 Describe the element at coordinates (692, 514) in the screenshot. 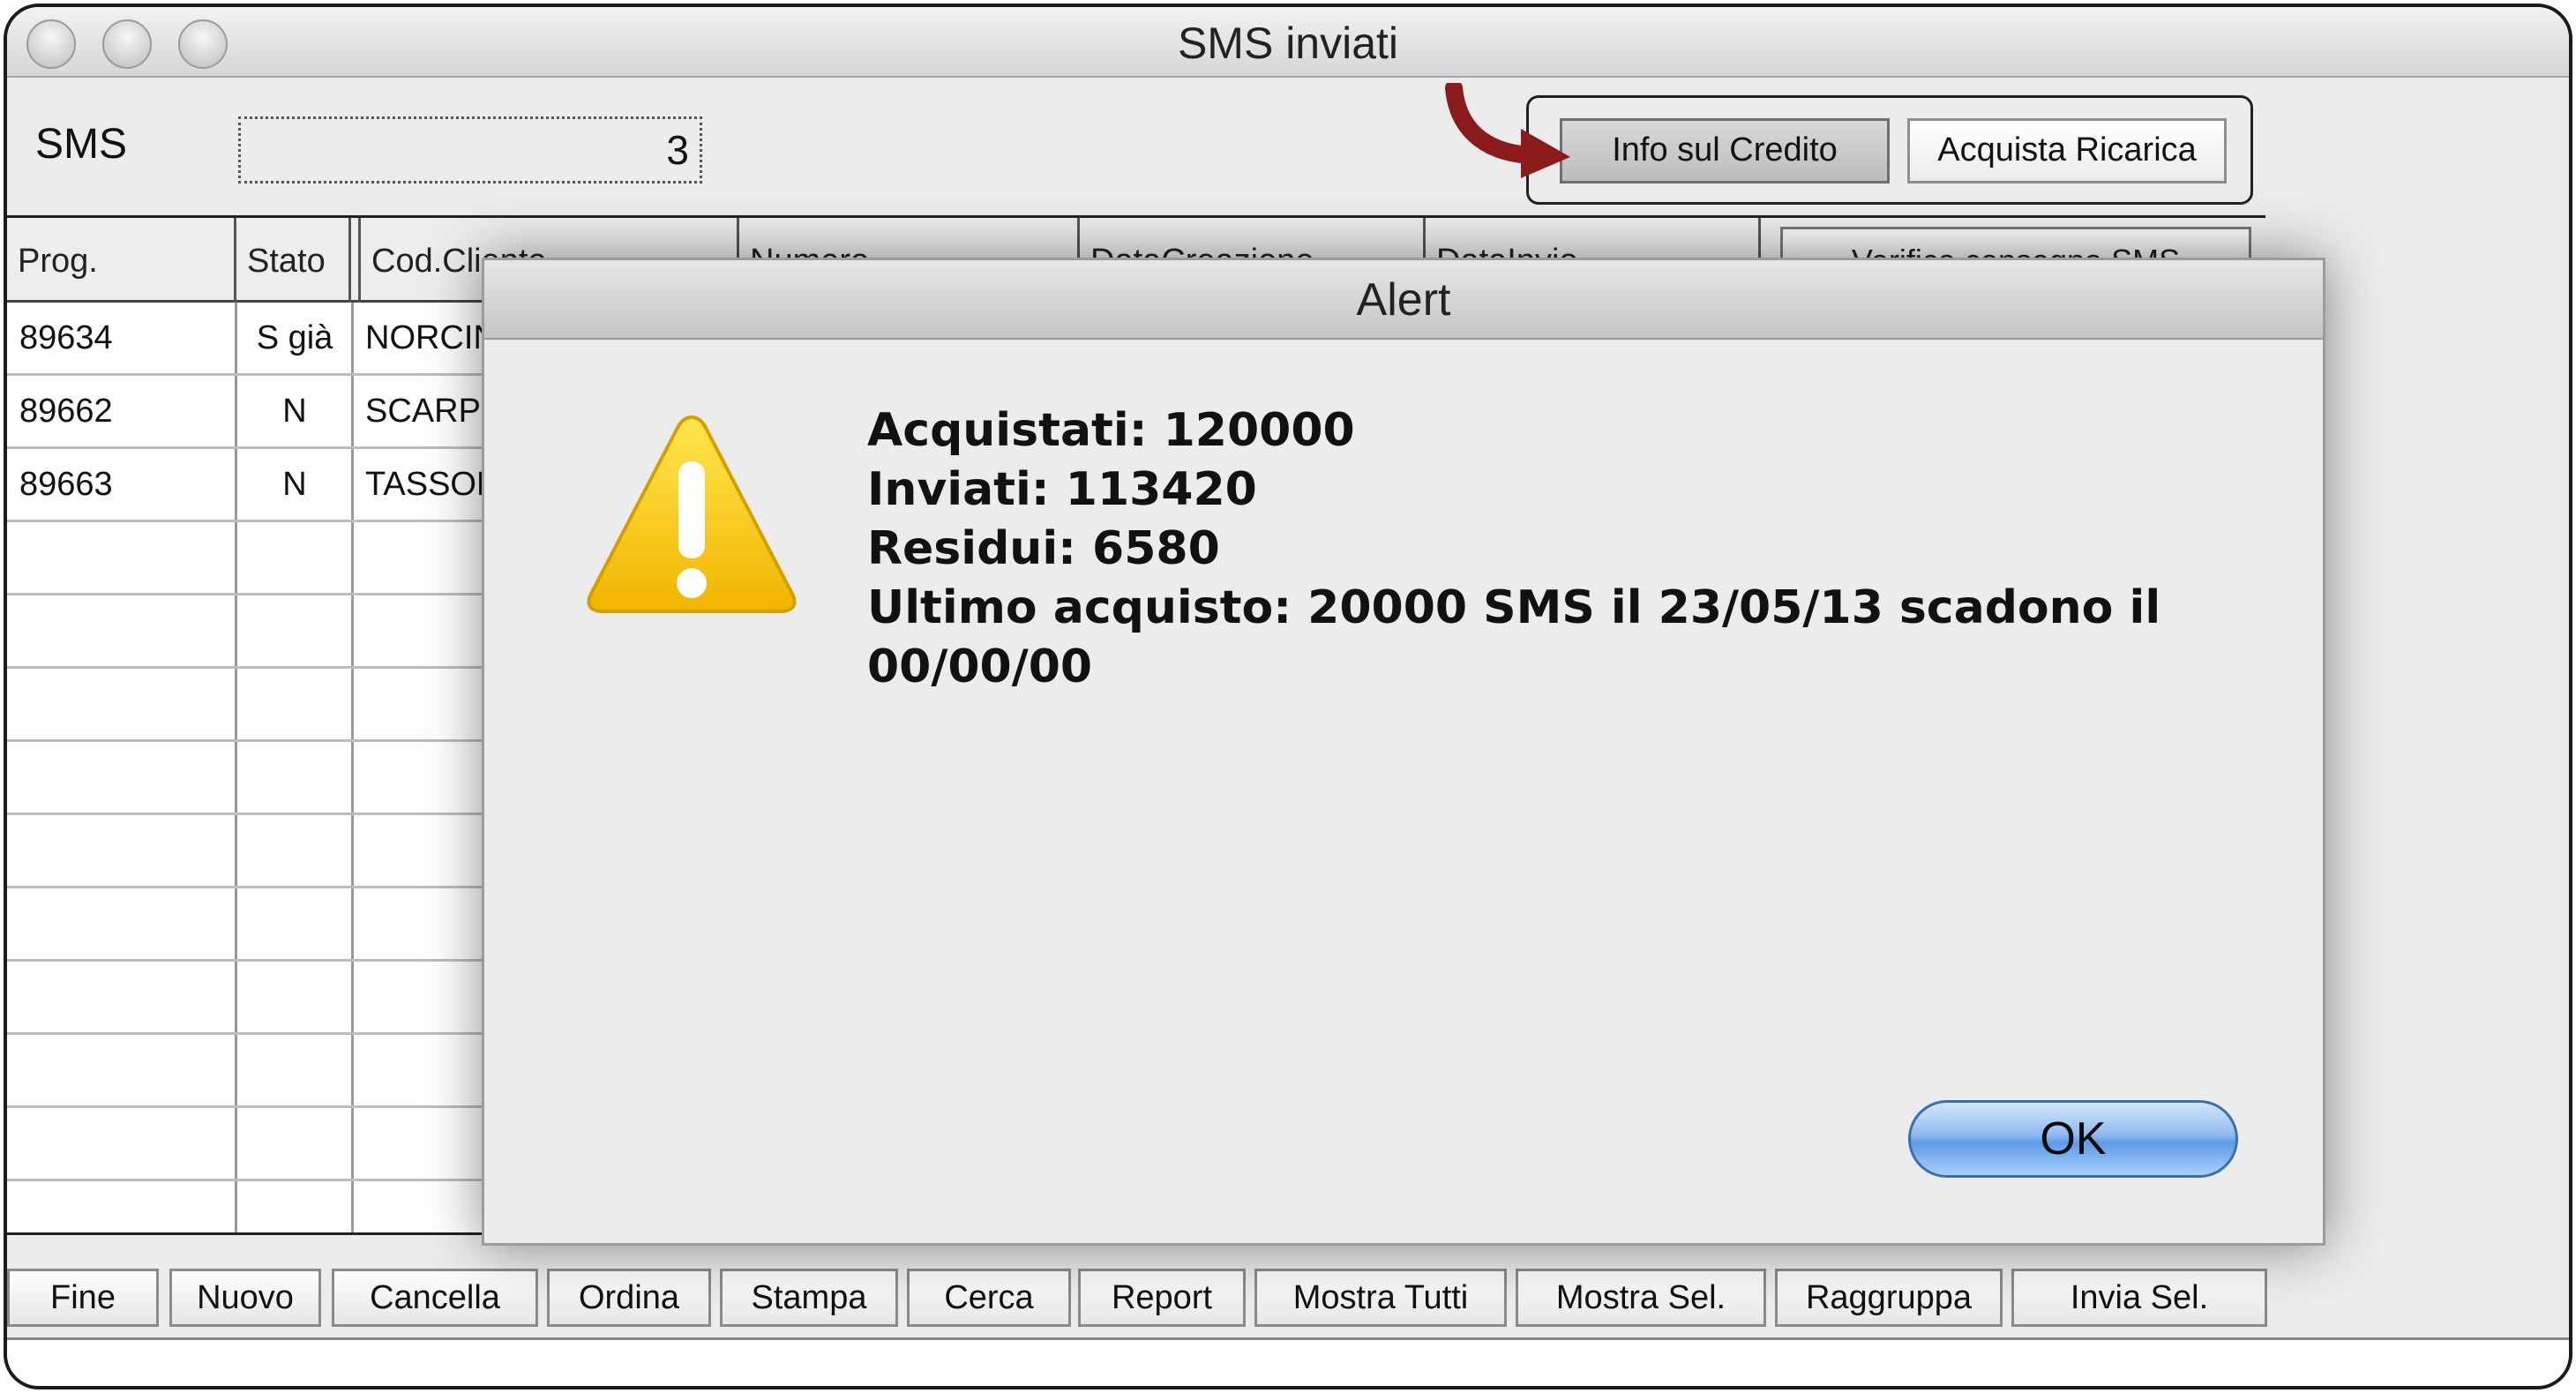

I see `warning-icon` at that location.